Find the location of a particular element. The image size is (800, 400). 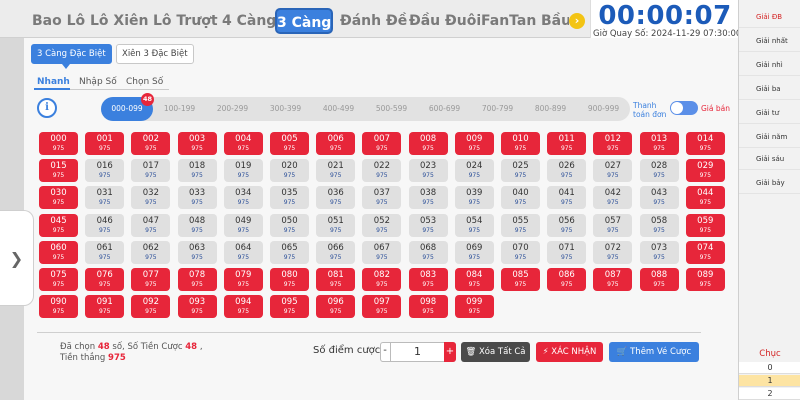

tab-4-cang: 4 Càng is located at coordinates (249, 21).